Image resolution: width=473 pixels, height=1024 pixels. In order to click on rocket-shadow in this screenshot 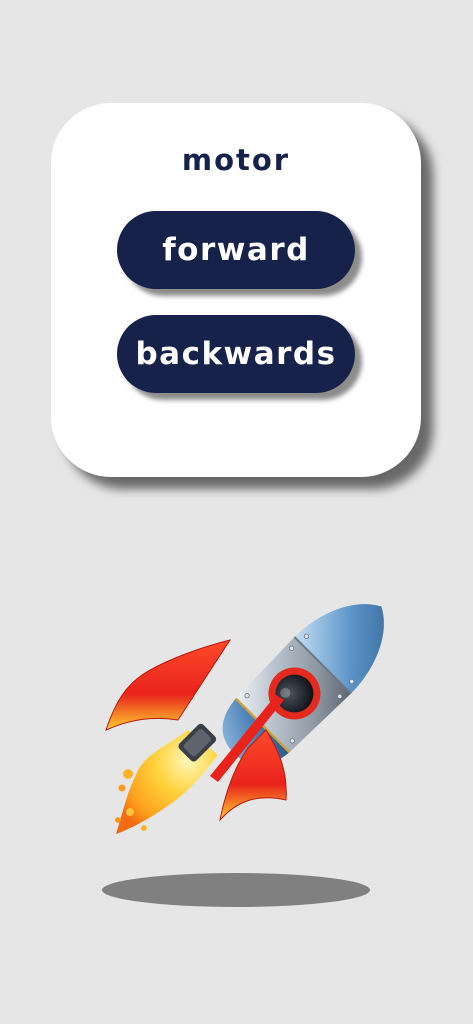, I will do `click(236, 890)`.